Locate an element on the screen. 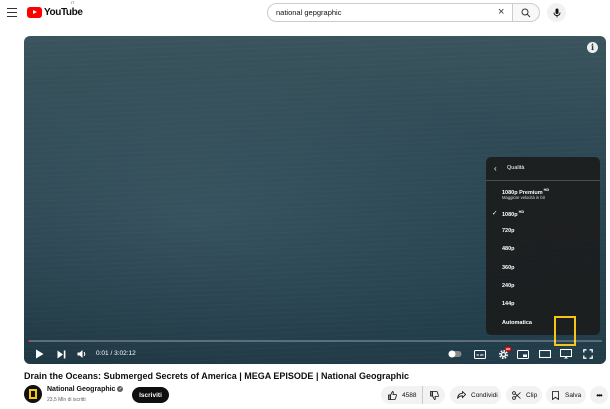 The width and height of the screenshot is (610, 409). dislike-button is located at coordinates (434, 395).